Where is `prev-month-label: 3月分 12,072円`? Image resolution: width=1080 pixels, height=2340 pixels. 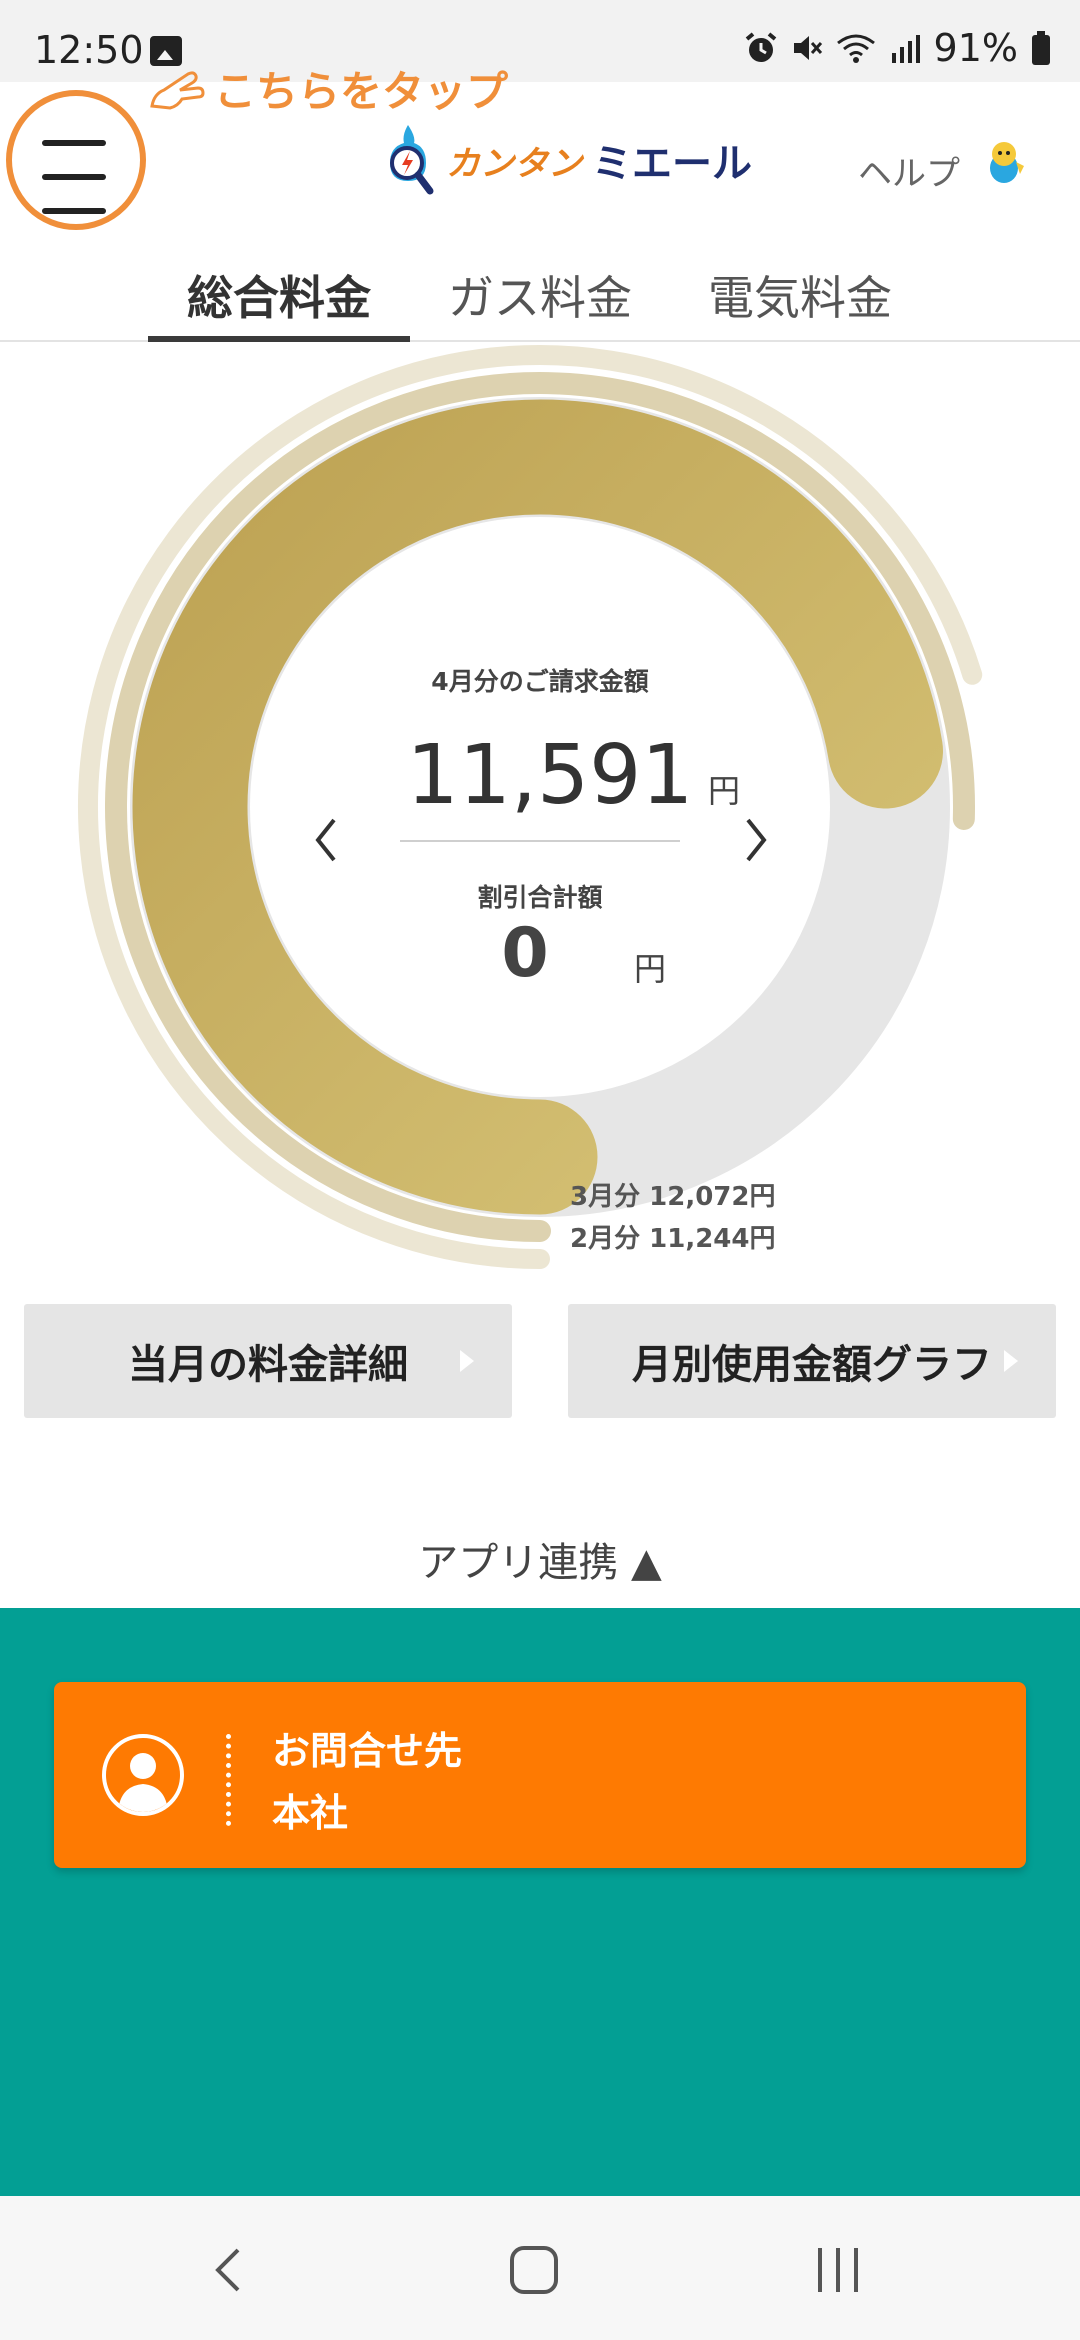
prev-month-label: 3月分 12,072円 is located at coordinates (673, 1197).